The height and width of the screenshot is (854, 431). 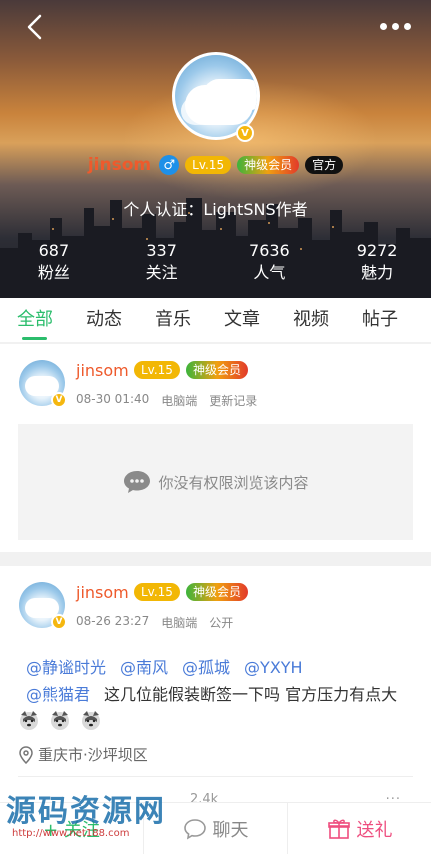 I want to click on verification-text: 个人认证：LightSNS作者, so click(x=215, y=209).